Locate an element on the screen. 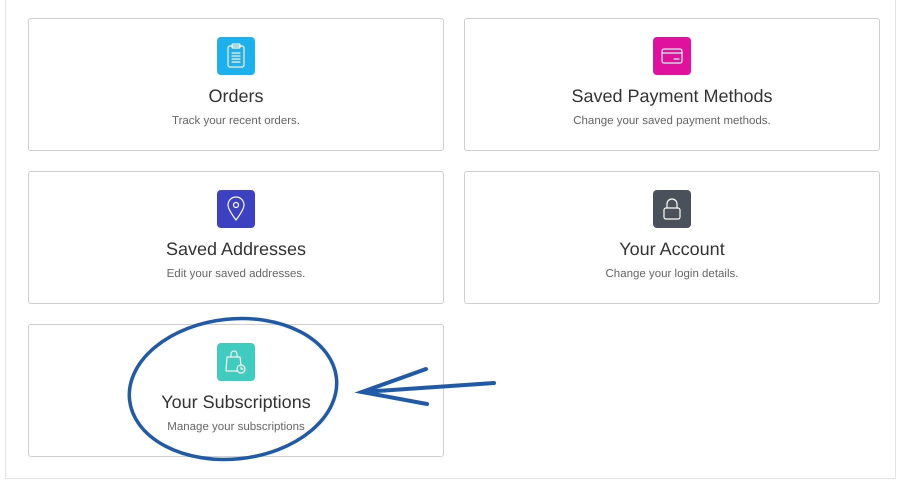 This screenshot has width=912, height=482. card-title: Saved Payment Methods is located at coordinates (672, 96).